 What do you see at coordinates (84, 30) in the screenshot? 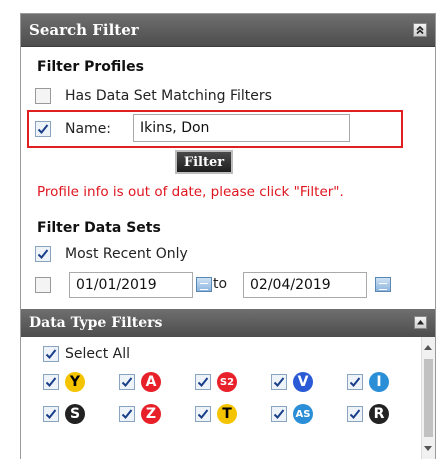
I see `panel-title: Search Filter` at bounding box center [84, 30].